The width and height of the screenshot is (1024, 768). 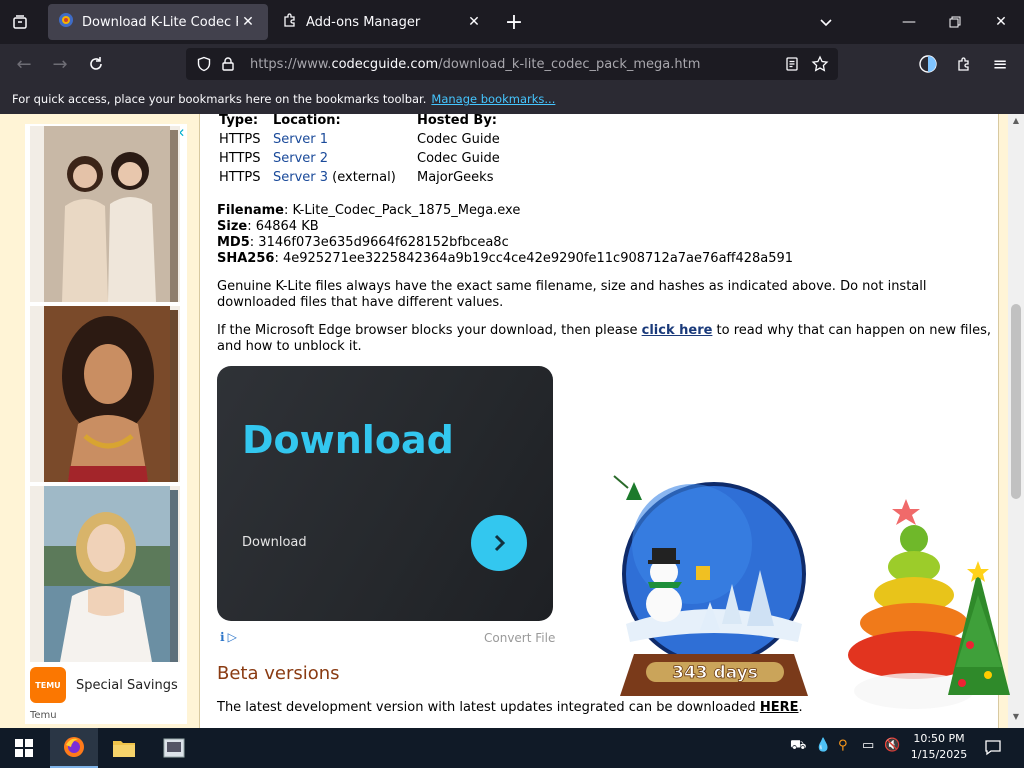 I want to click on restore-button, so click(x=955, y=22).